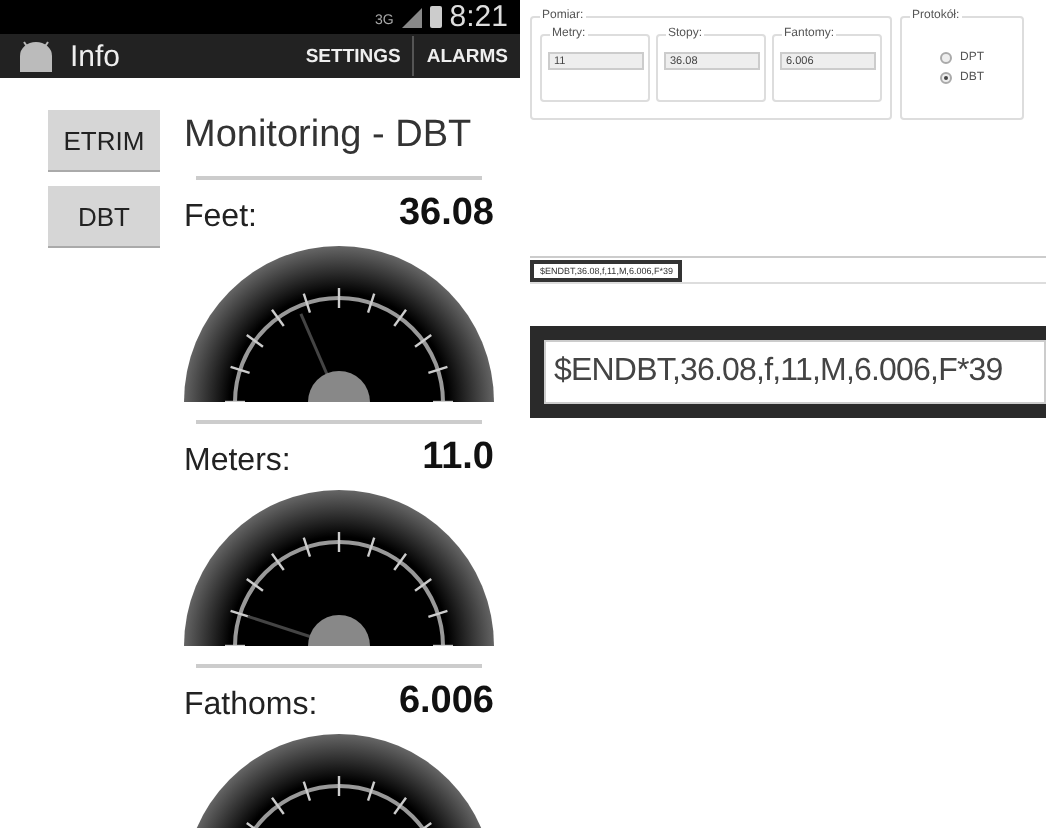  Describe the element at coordinates (237, 462) in the screenshot. I see `reading-label: Meters:` at that location.